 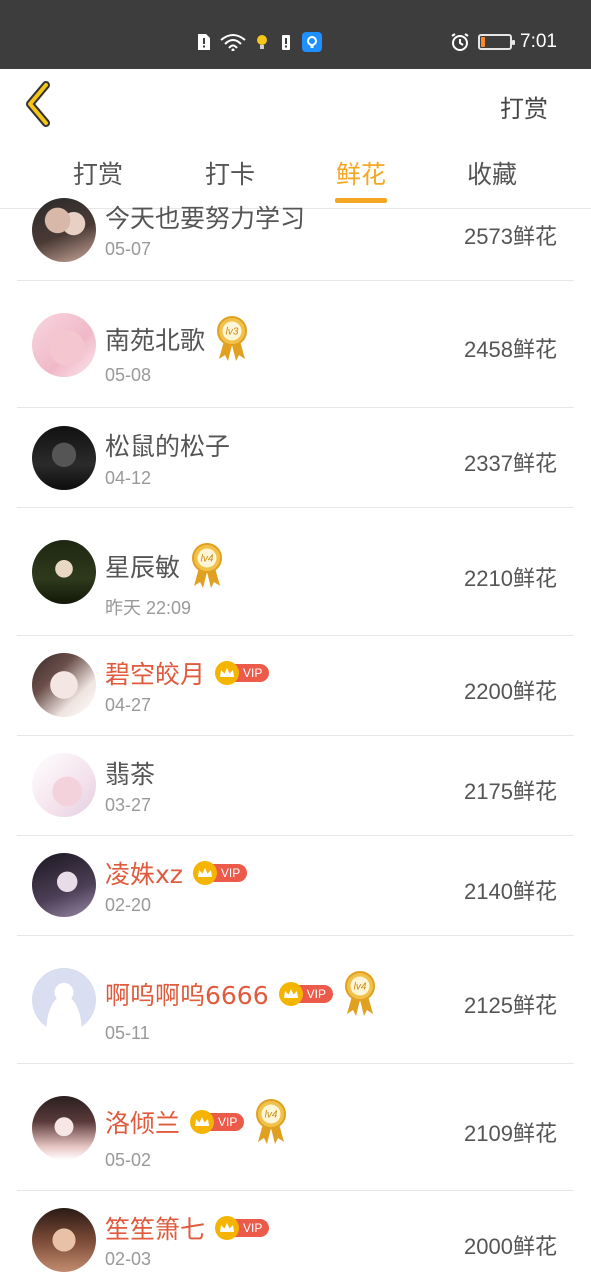 I want to click on list-item: 今天也要努力学习 05-07 2573鲜花, so click(x=295, y=237).